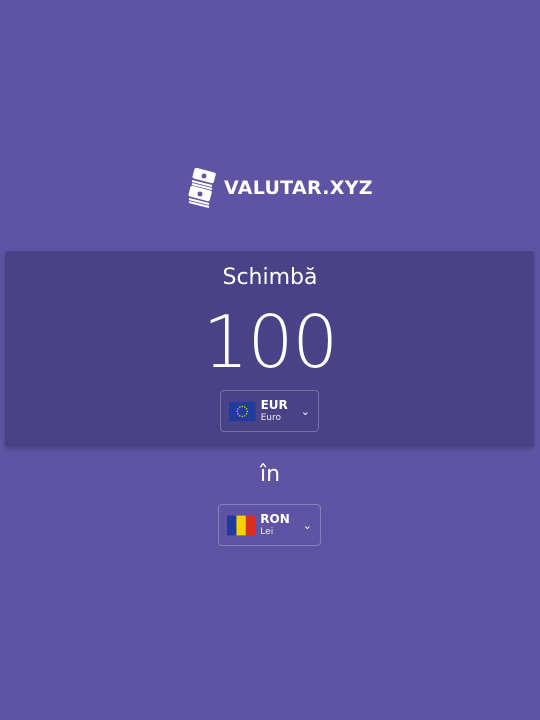 The height and width of the screenshot is (720, 540). I want to click on in-label: în, so click(270, 474).